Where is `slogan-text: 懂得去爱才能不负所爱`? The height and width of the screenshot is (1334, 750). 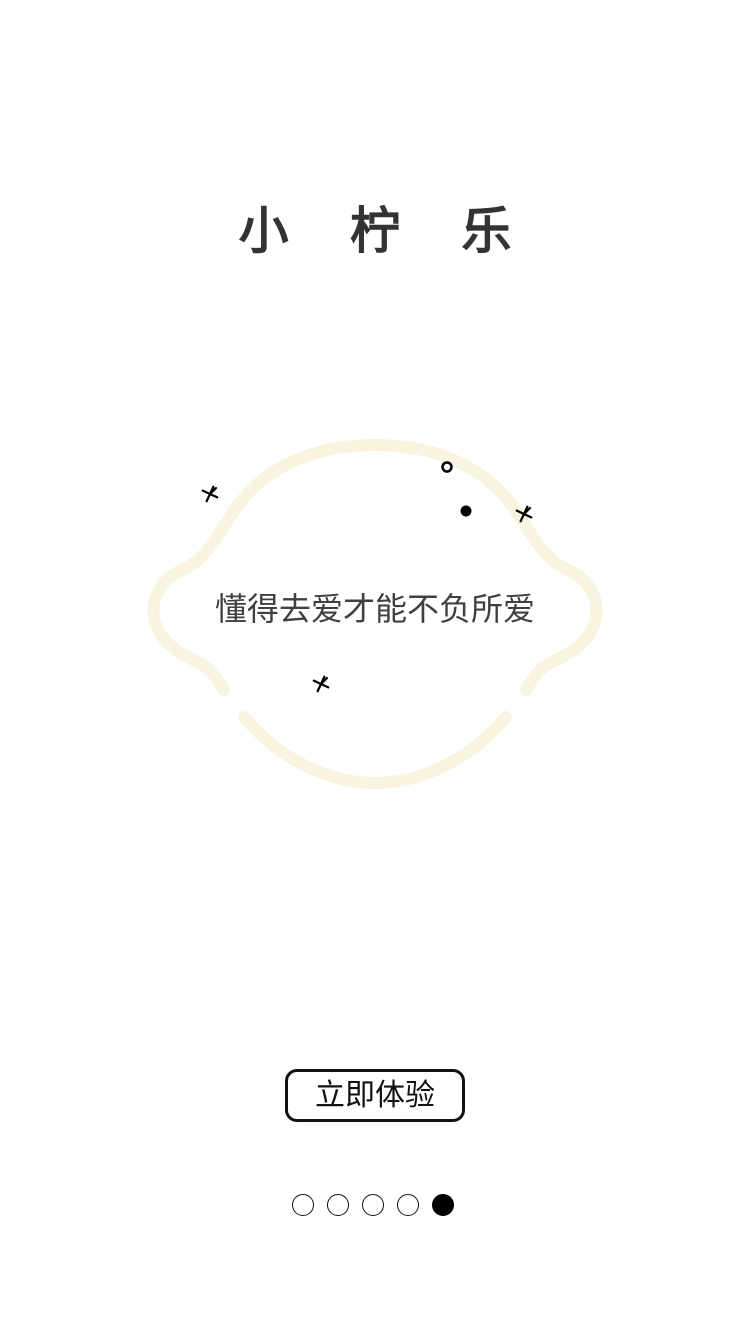
slogan-text: 懂得去爱才能不负所爱 is located at coordinates (374, 609).